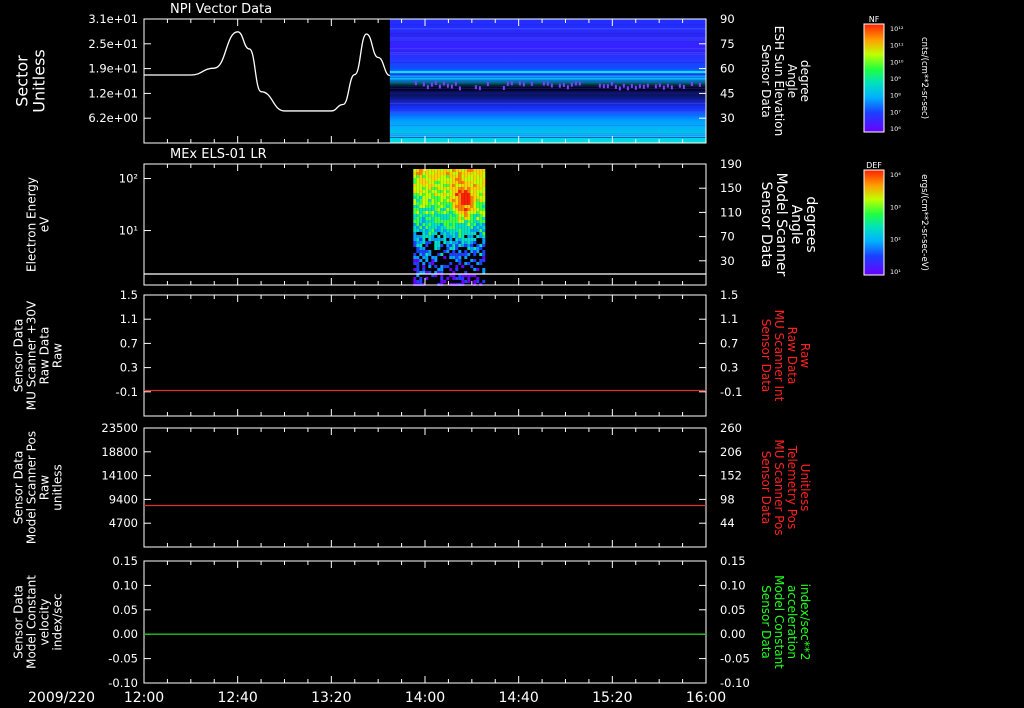 Image resolution: width=1024 pixels, height=708 pixels. I want to click on date-label: 2009/220, so click(61, 698).